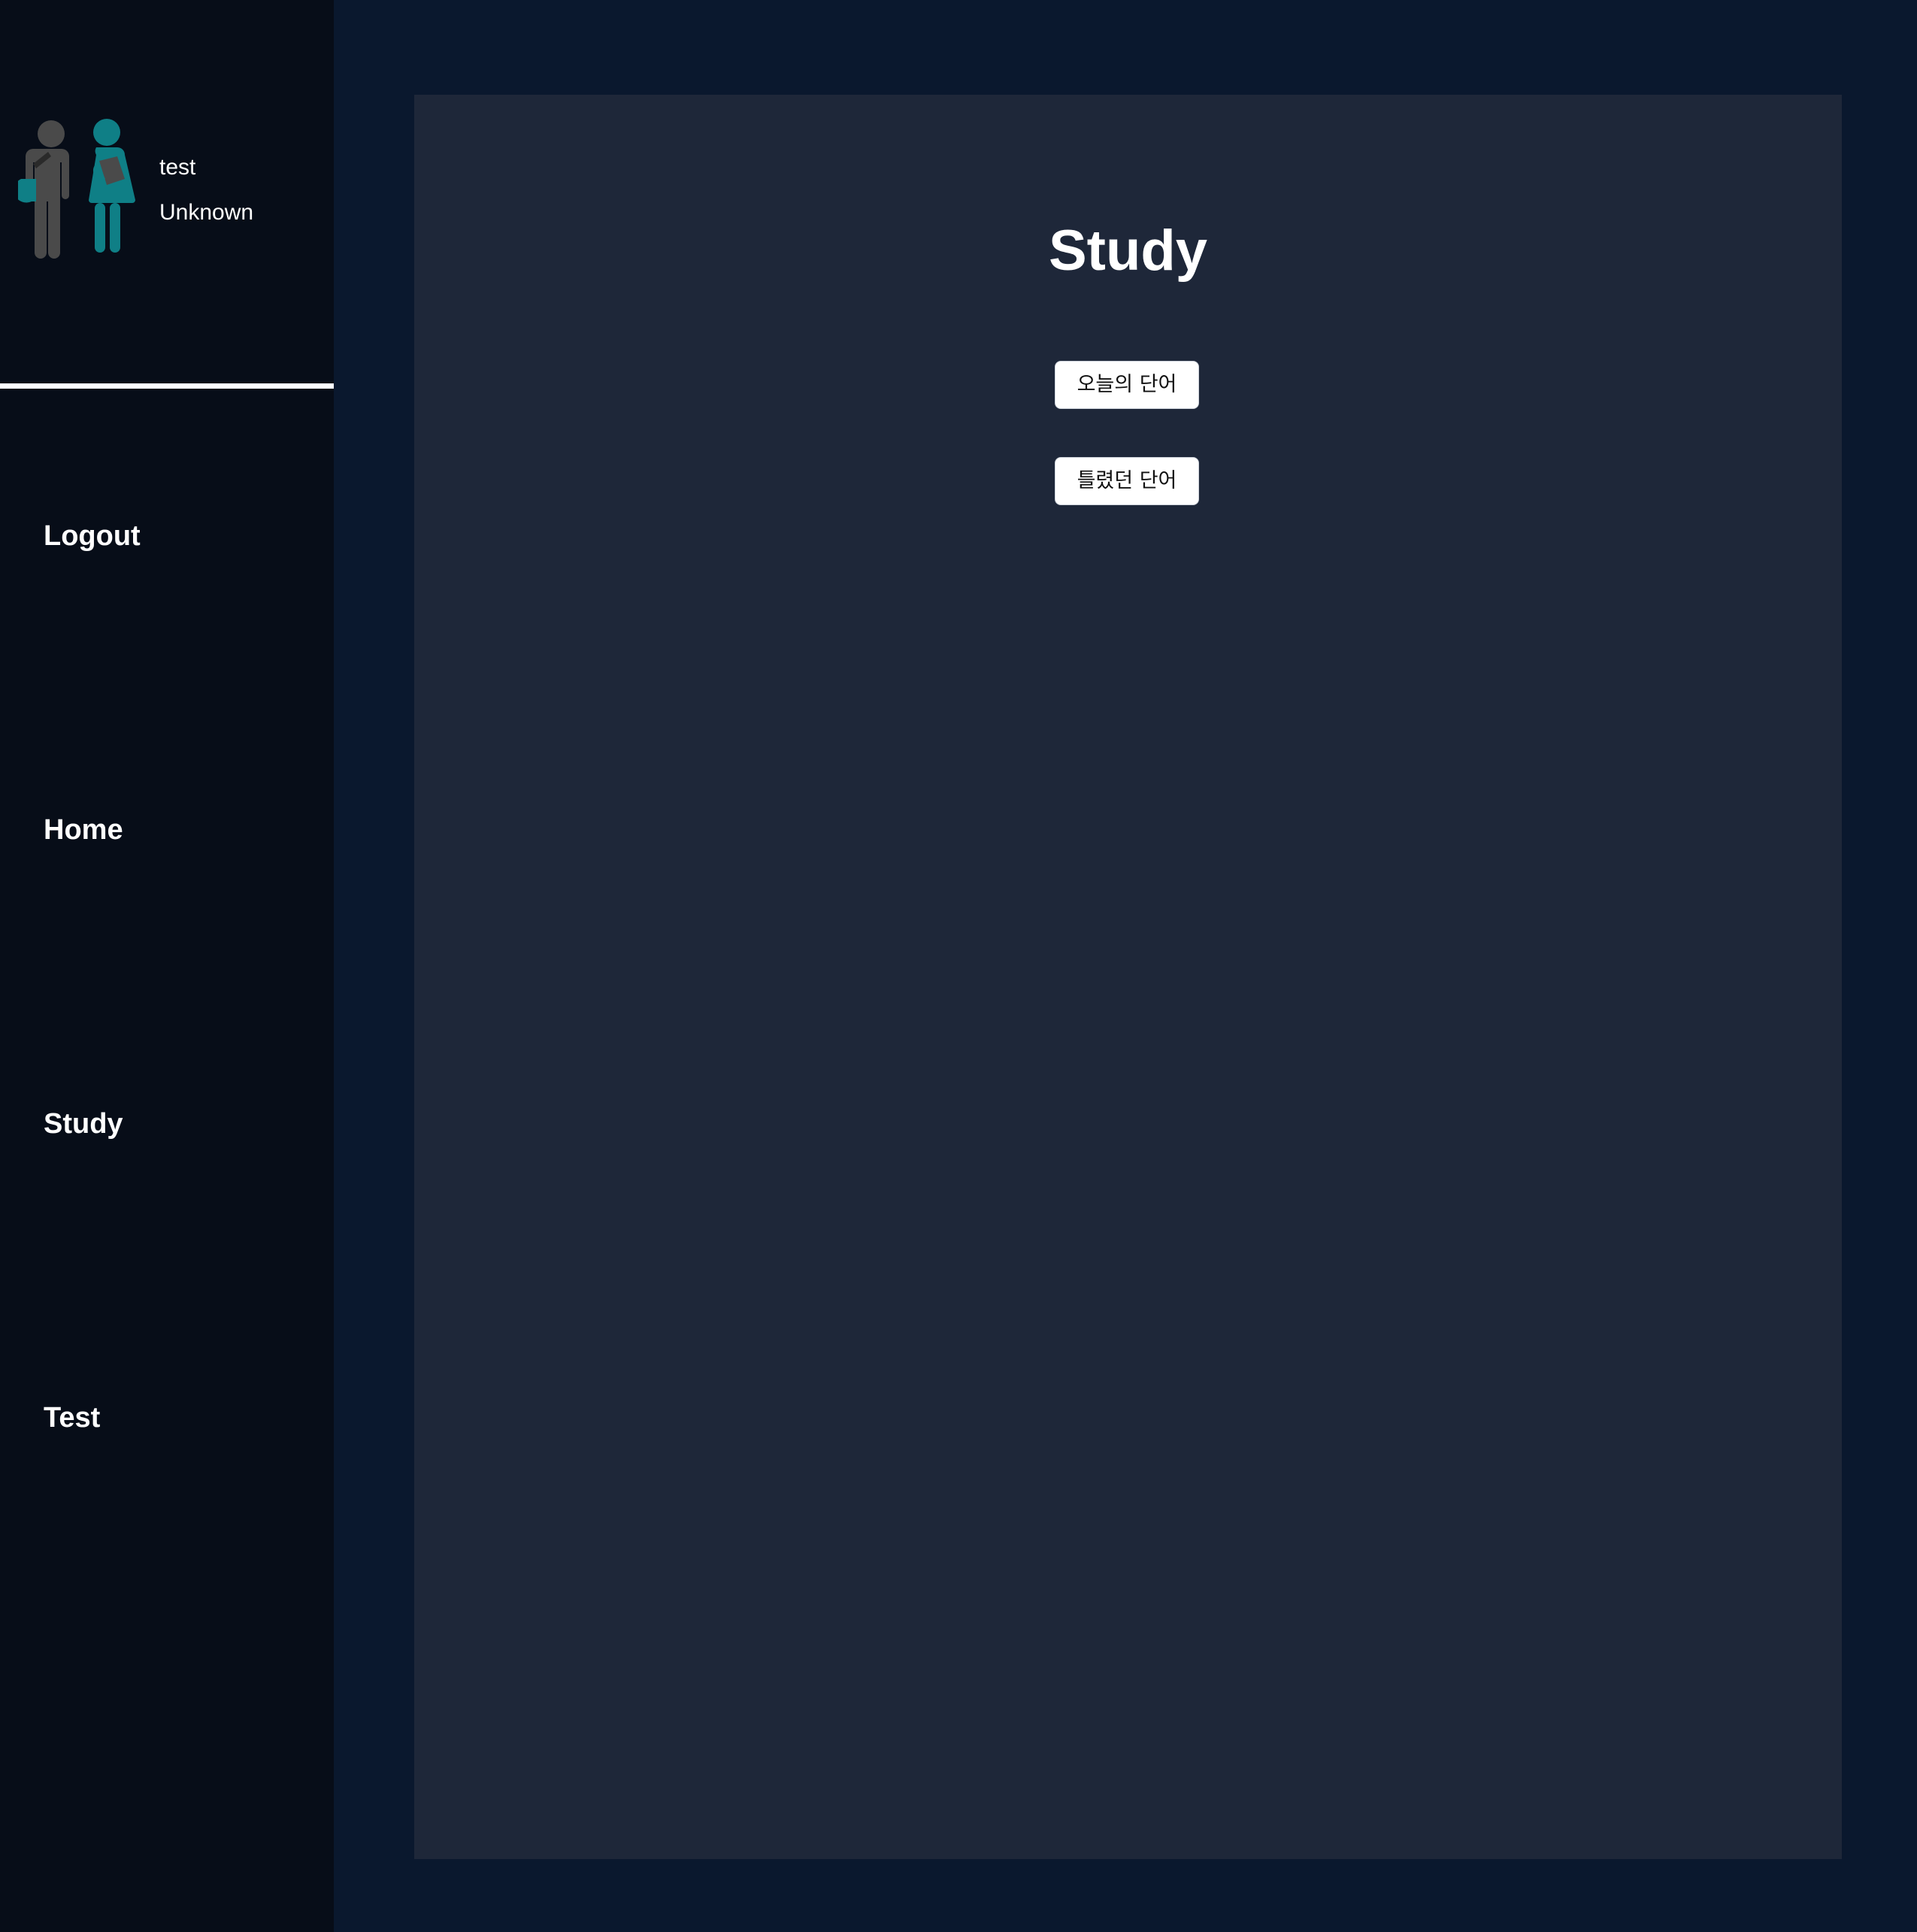 The image size is (1917, 1932). Describe the element at coordinates (177, 167) in the screenshot. I see `user-name: test` at that location.